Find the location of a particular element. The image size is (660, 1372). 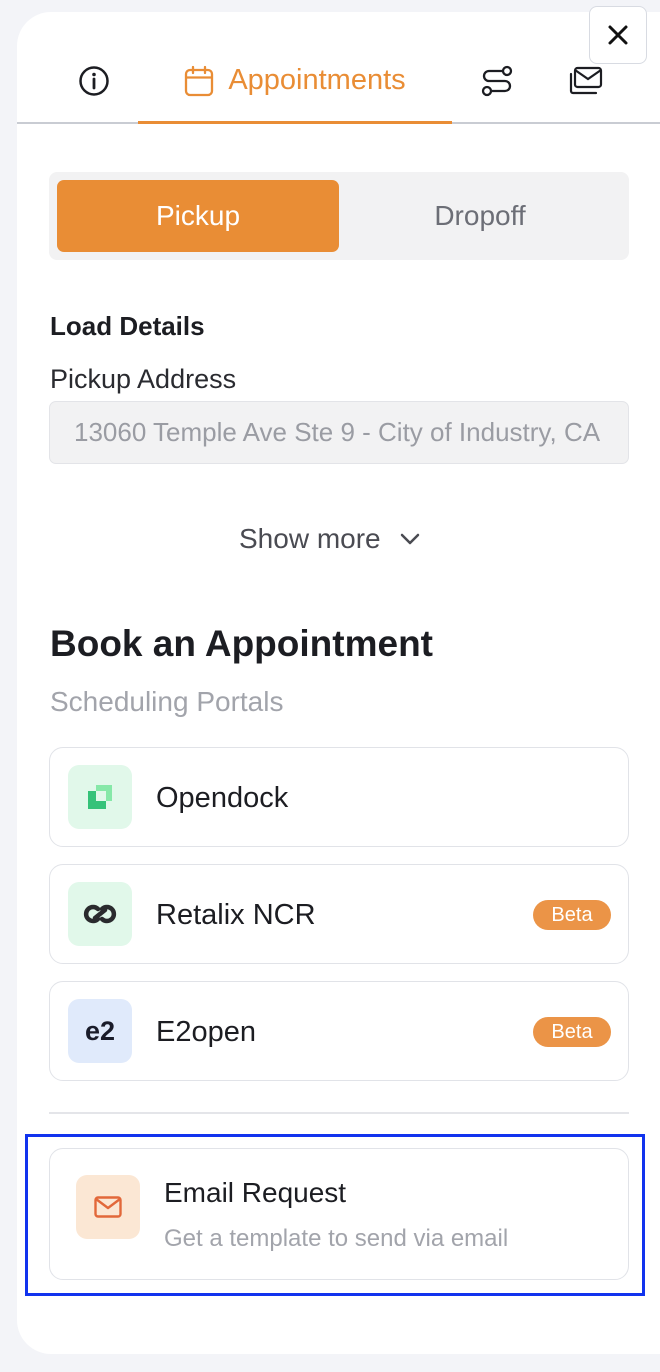

tab-info is located at coordinates (94, 81).